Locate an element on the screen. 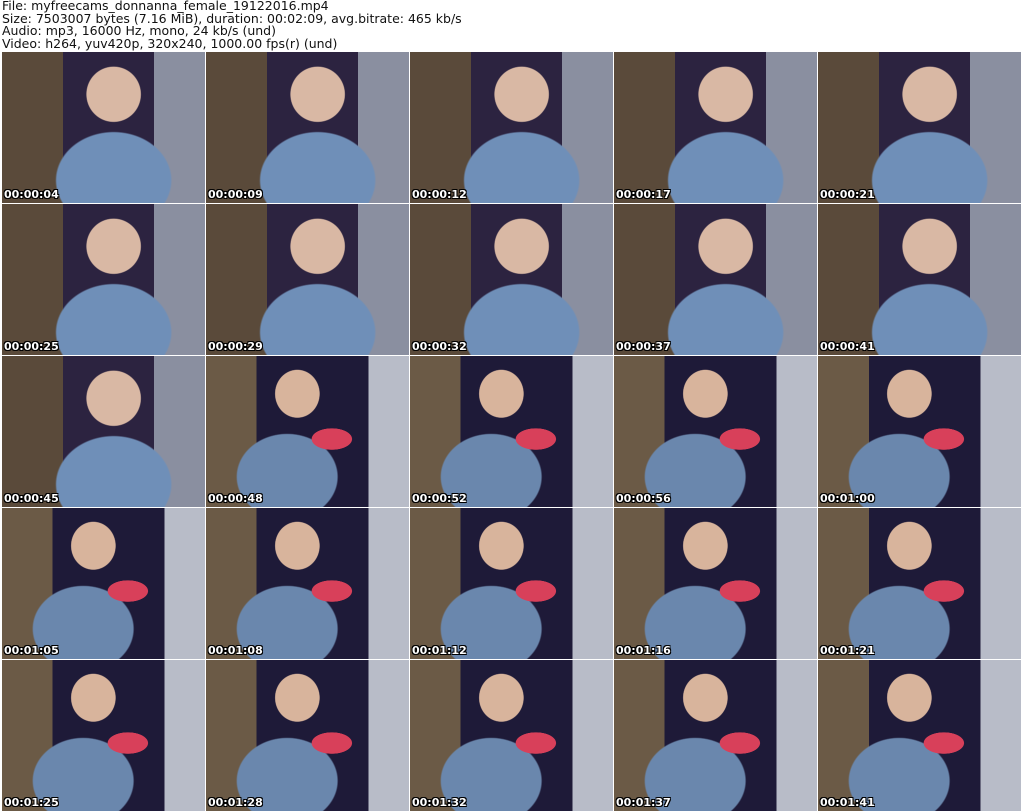 This screenshot has width=1024, height=811. frame-timestamp: 00:01:41 is located at coordinates (847, 802).